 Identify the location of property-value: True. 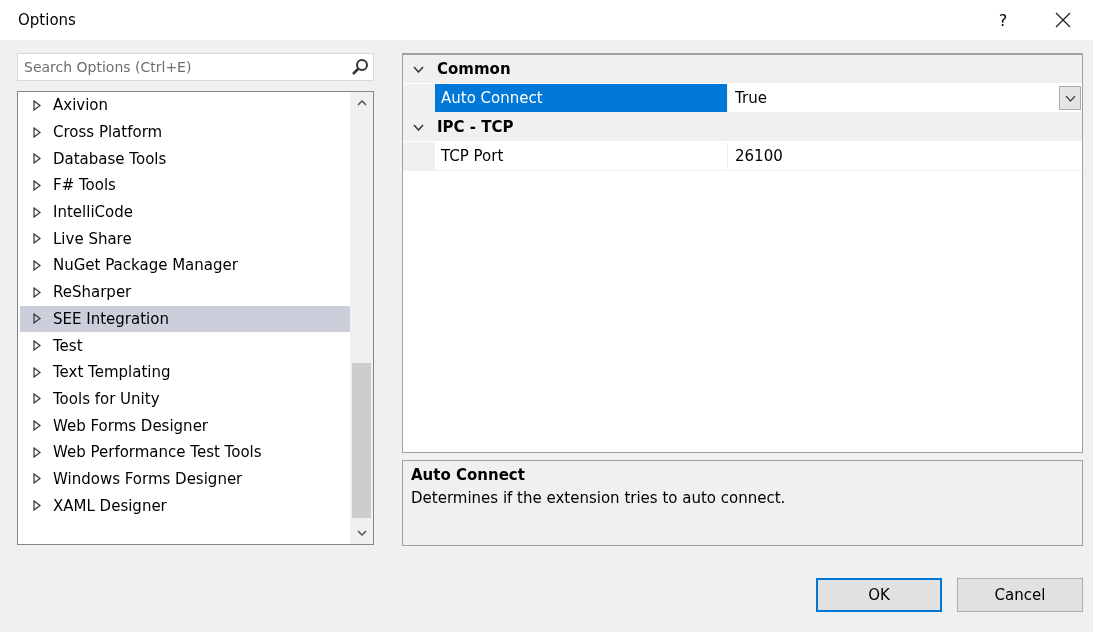
(897, 98).